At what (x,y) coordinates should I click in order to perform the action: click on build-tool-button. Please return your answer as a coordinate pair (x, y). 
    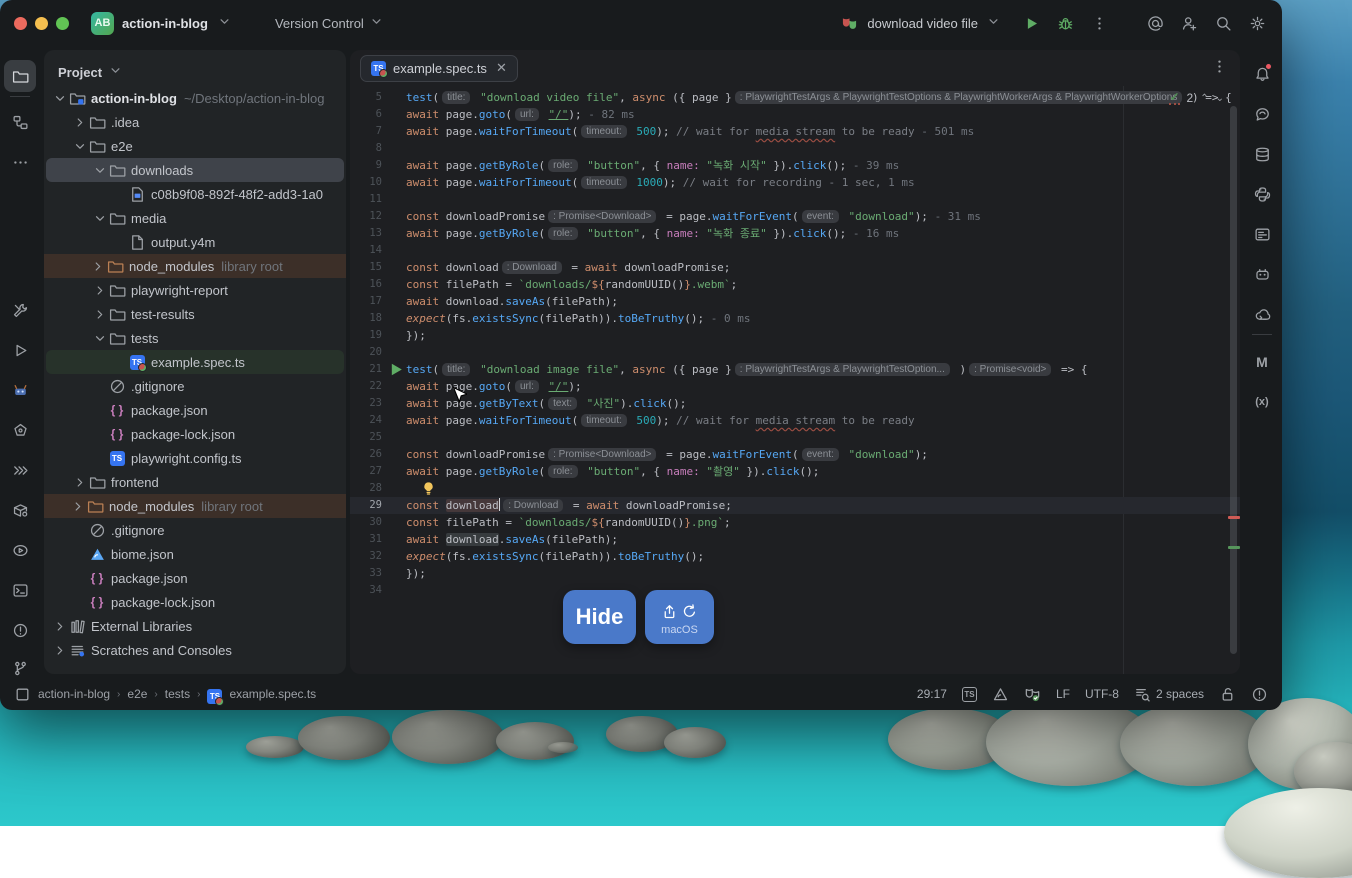
    Looking at the image, I should click on (20, 310).